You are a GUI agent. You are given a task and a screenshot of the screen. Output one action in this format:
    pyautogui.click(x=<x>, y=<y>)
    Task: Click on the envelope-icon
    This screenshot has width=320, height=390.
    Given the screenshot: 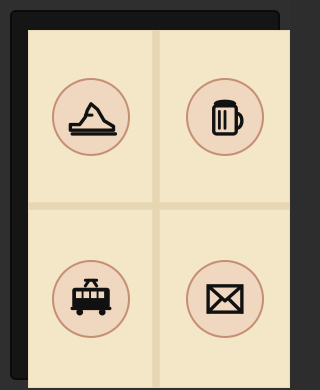 What is the action you would take?
    pyautogui.click(x=224, y=298)
    